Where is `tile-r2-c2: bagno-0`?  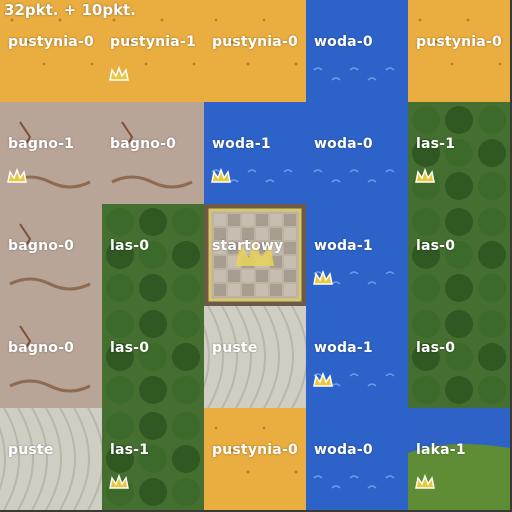
tile-r2-c2: bagno-0 is located at coordinates (153, 153).